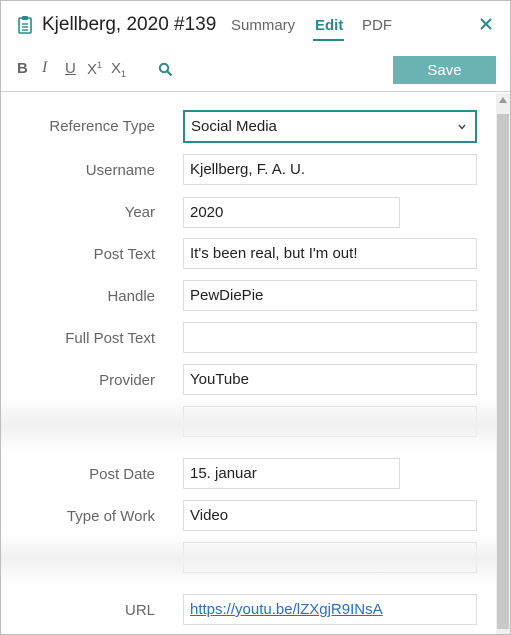 Image resolution: width=511 pixels, height=635 pixels. I want to click on close-icon, so click(486, 24).